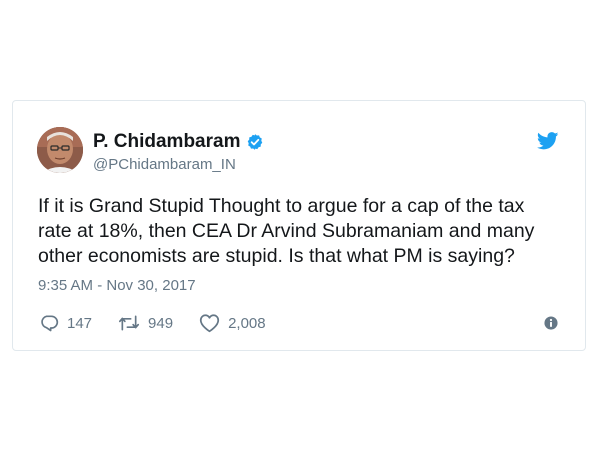 Image resolution: width=600 pixels, height=450 pixels. Describe the element at coordinates (50, 323) in the screenshot. I see `reply-icon` at that location.